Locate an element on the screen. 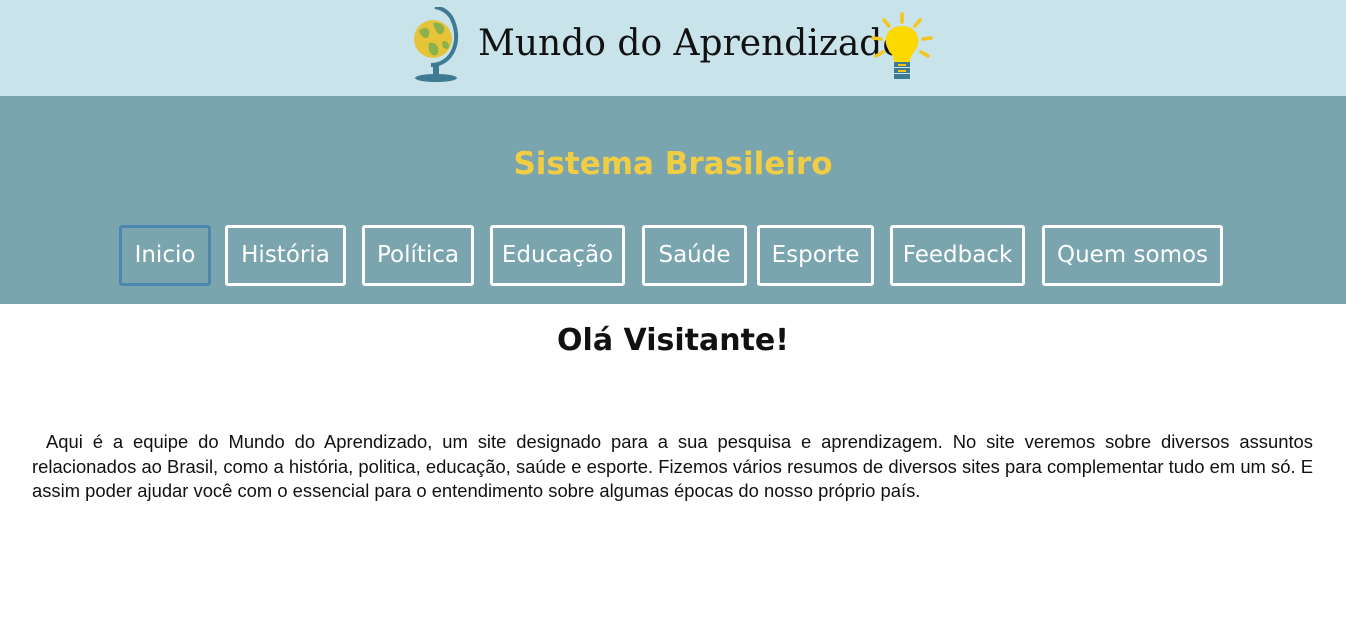 The width and height of the screenshot is (1346, 622). nav-item-saude: Saúde is located at coordinates (694, 255).